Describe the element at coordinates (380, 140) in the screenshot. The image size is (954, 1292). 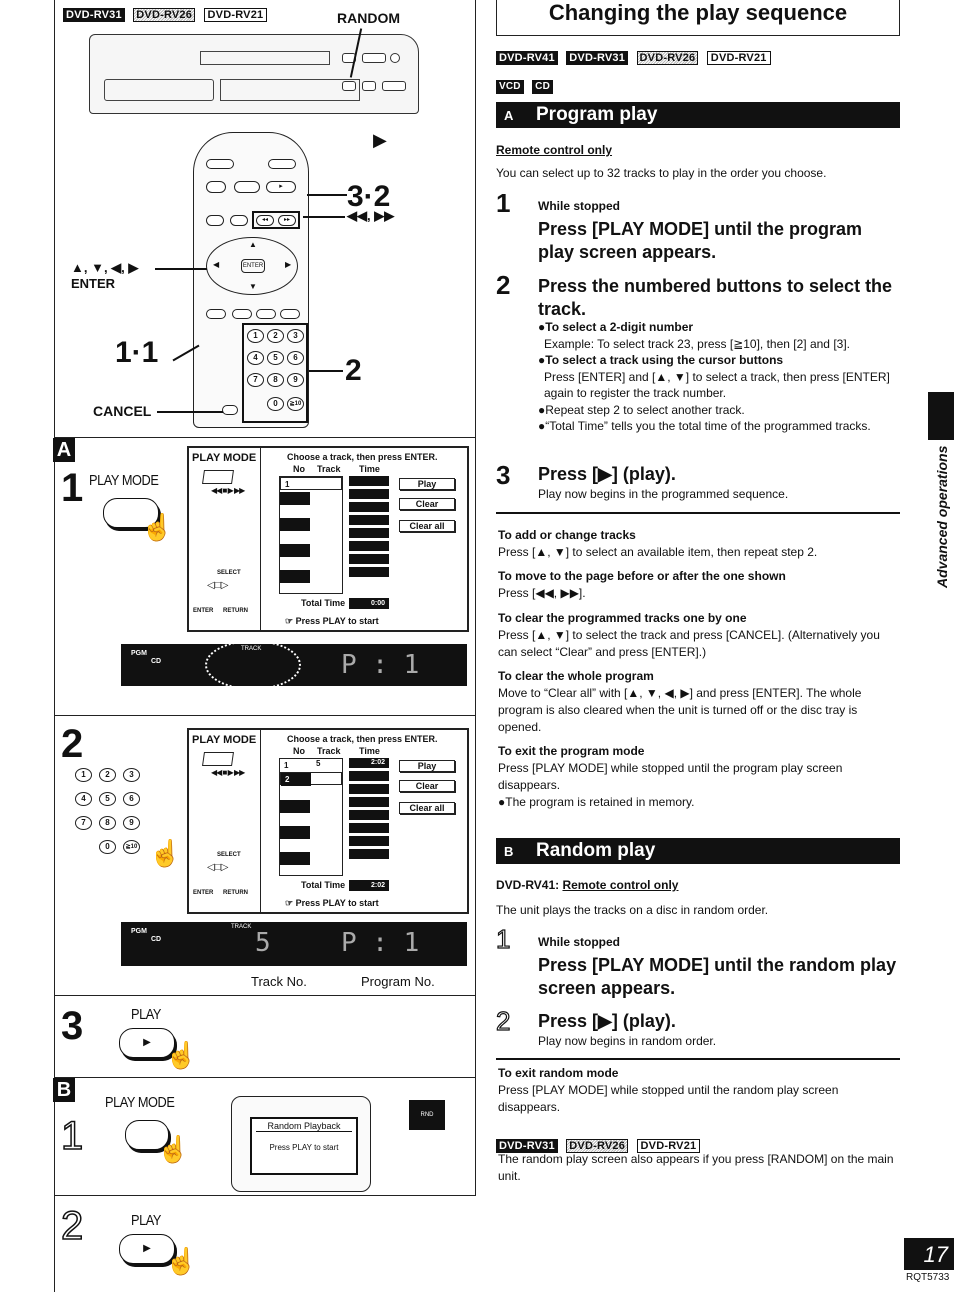
I see `play-icon: ▶` at that location.